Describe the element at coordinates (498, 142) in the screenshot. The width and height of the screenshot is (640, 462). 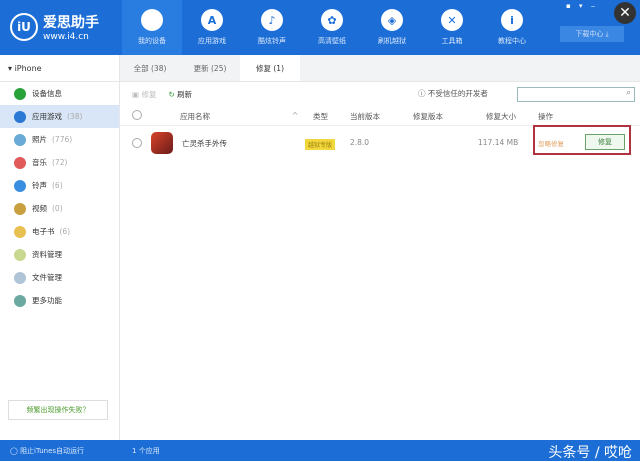
I see `repair-size: 117.14 MB` at that location.